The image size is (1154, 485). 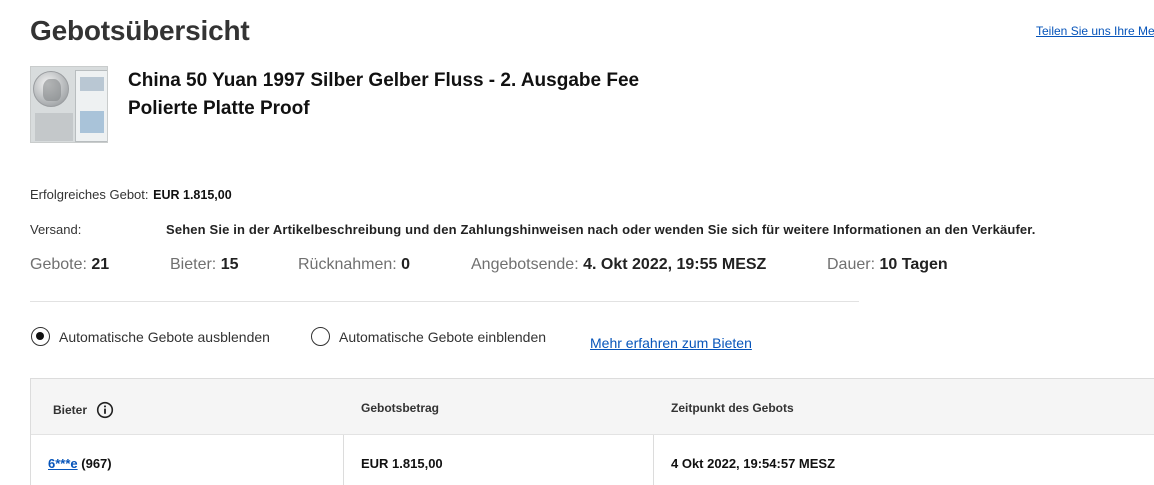 I want to click on info-icon, so click(x=105, y=410).